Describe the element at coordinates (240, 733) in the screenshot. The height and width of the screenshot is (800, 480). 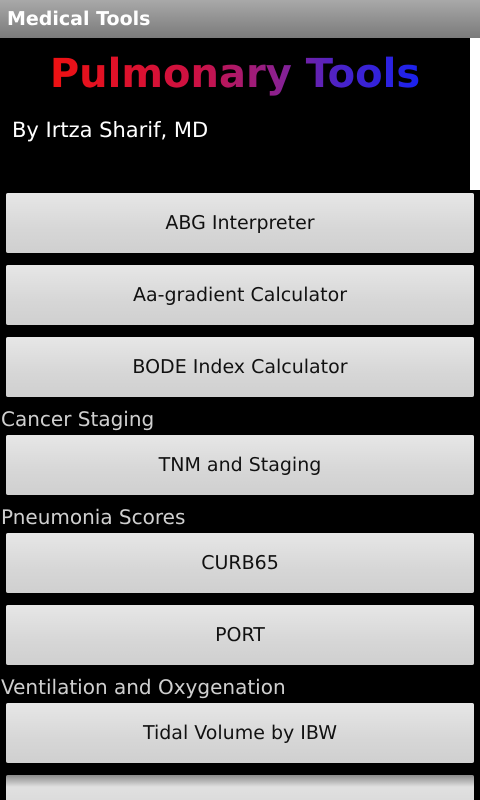
I see `tool-button: Tidal Volume by IBW` at that location.